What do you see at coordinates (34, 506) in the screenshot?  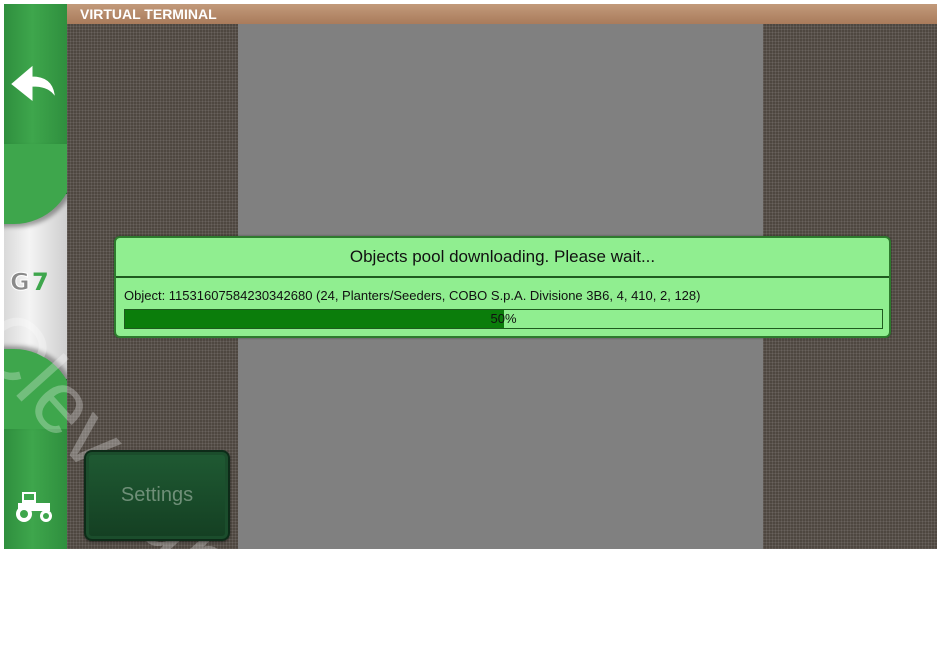 I see `tractor-icon` at bounding box center [34, 506].